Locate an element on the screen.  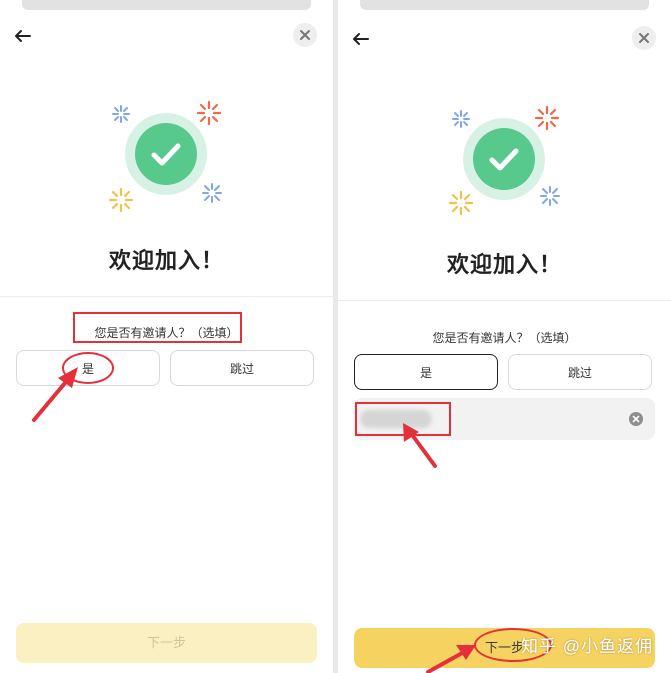
clear-button is located at coordinates (636, 419).